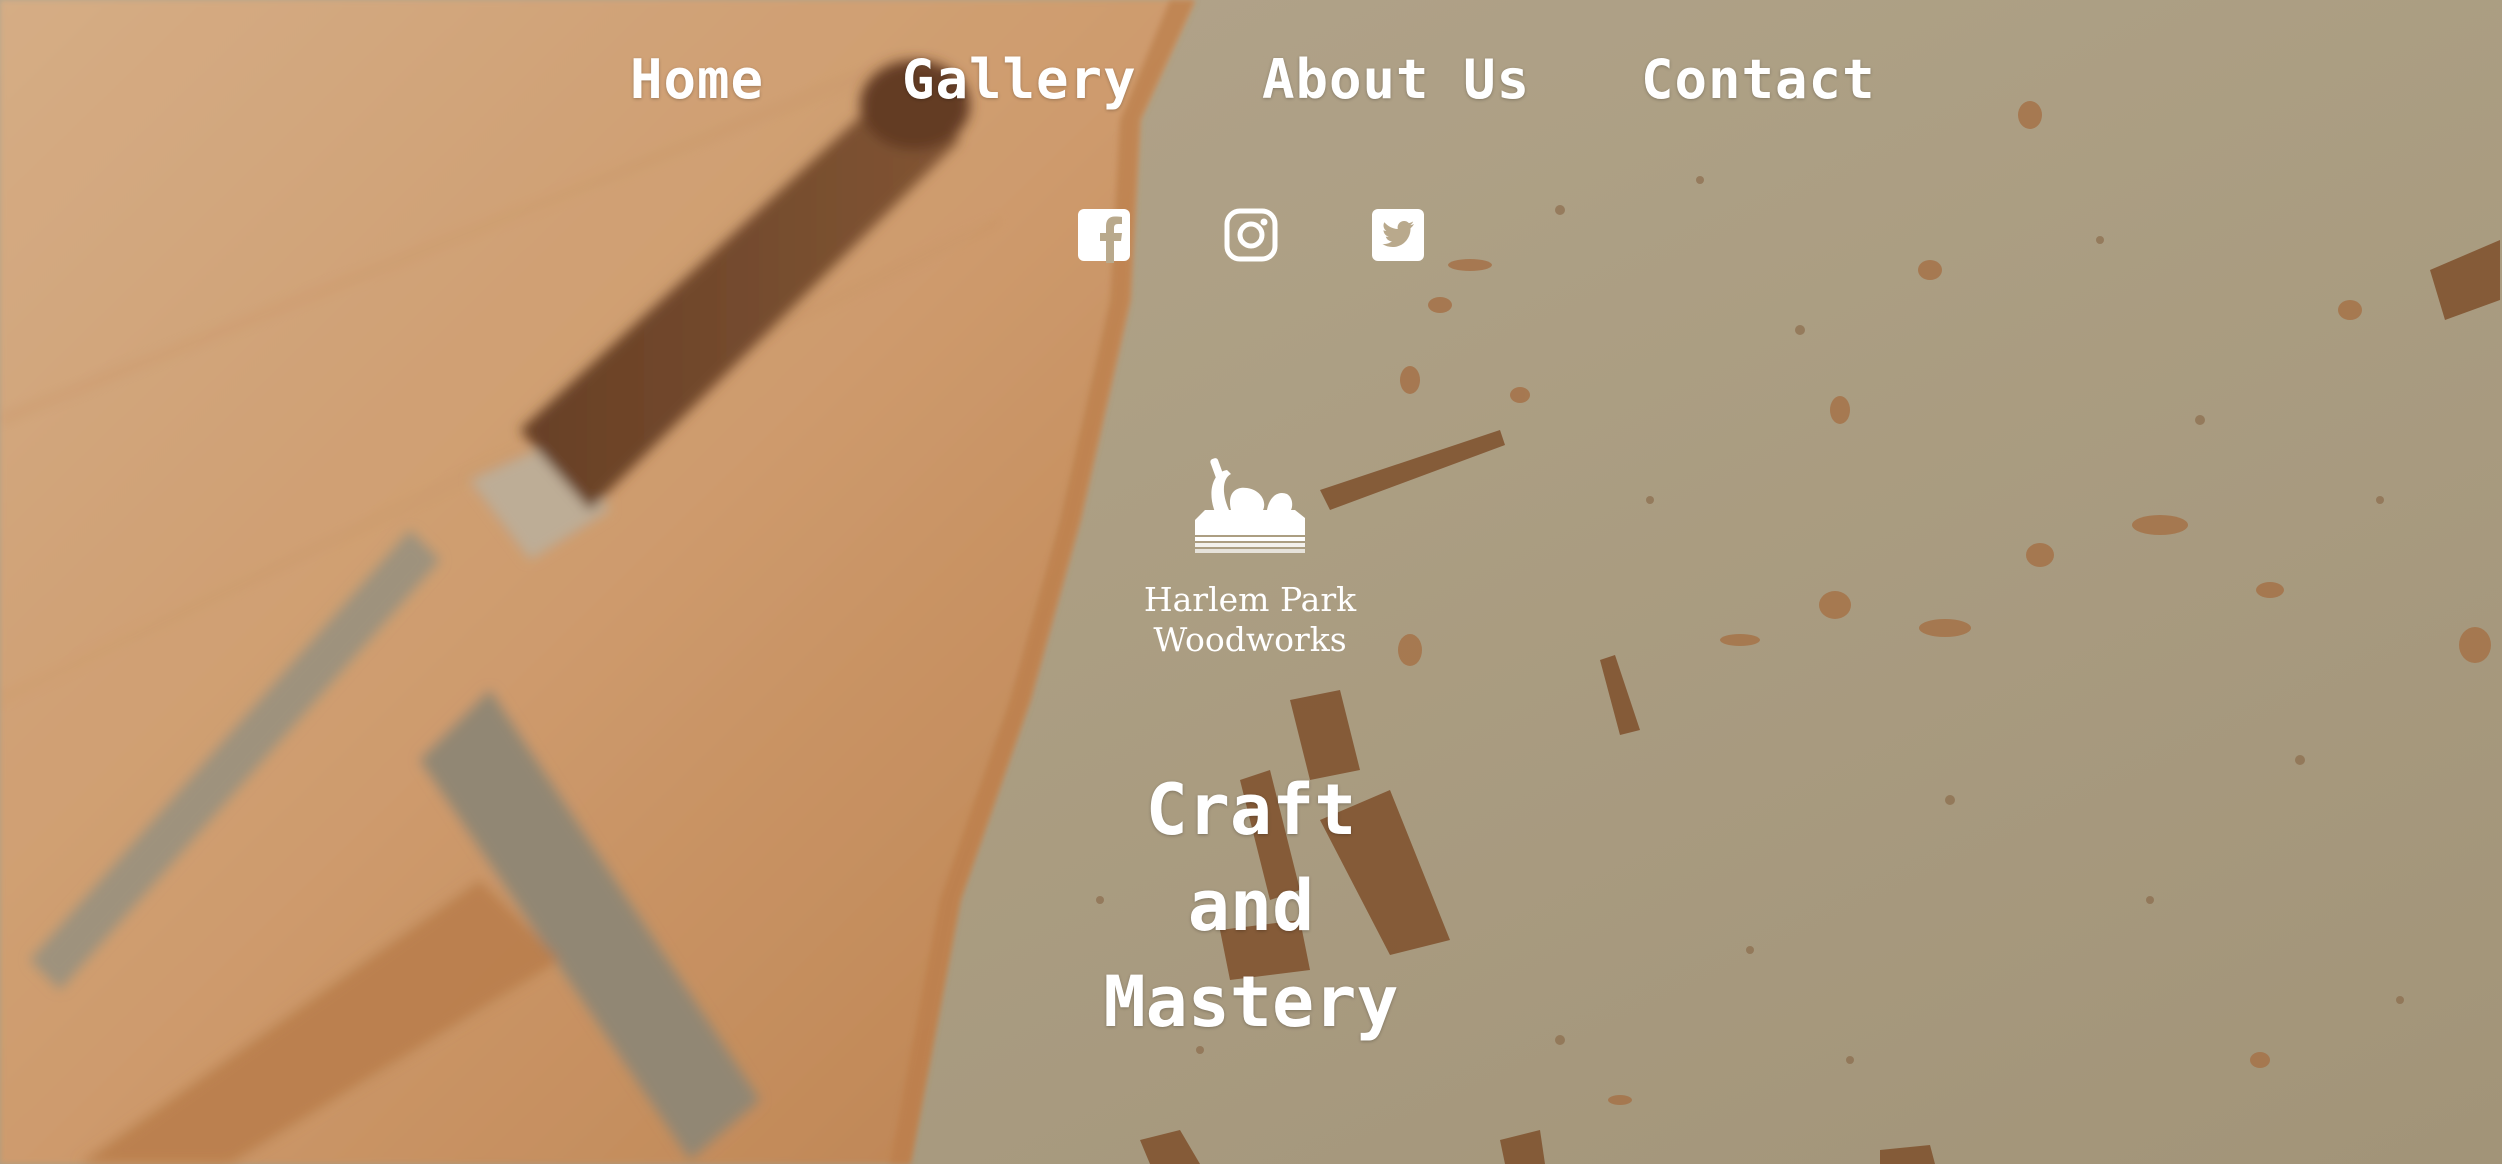  Describe the element at coordinates (1250, 639) in the screenshot. I see `brand-name-line2: Woodworks` at that location.